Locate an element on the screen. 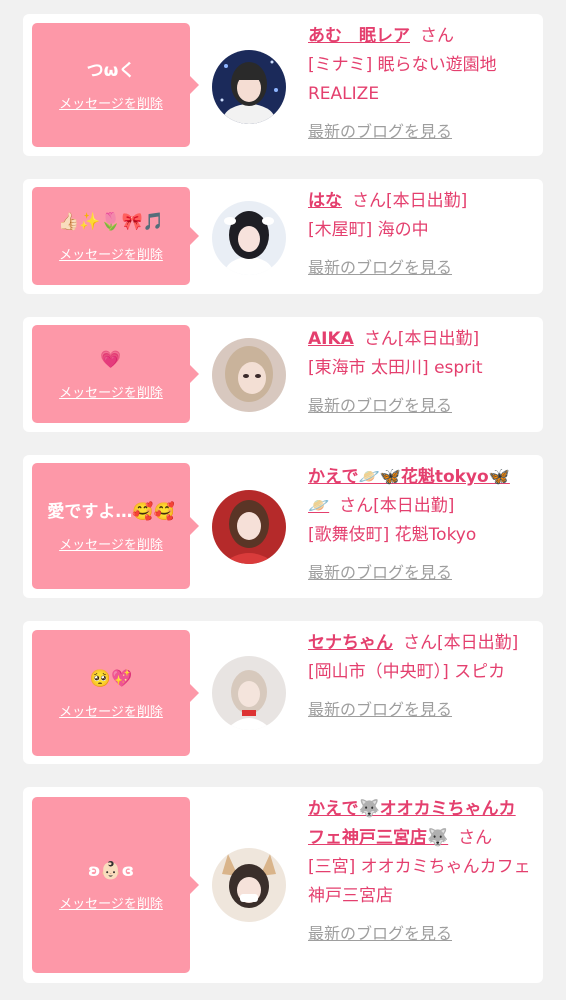 This screenshot has width=566, height=1000. cast-name-line: はな さん[本日出勤] is located at coordinates (419, 201).